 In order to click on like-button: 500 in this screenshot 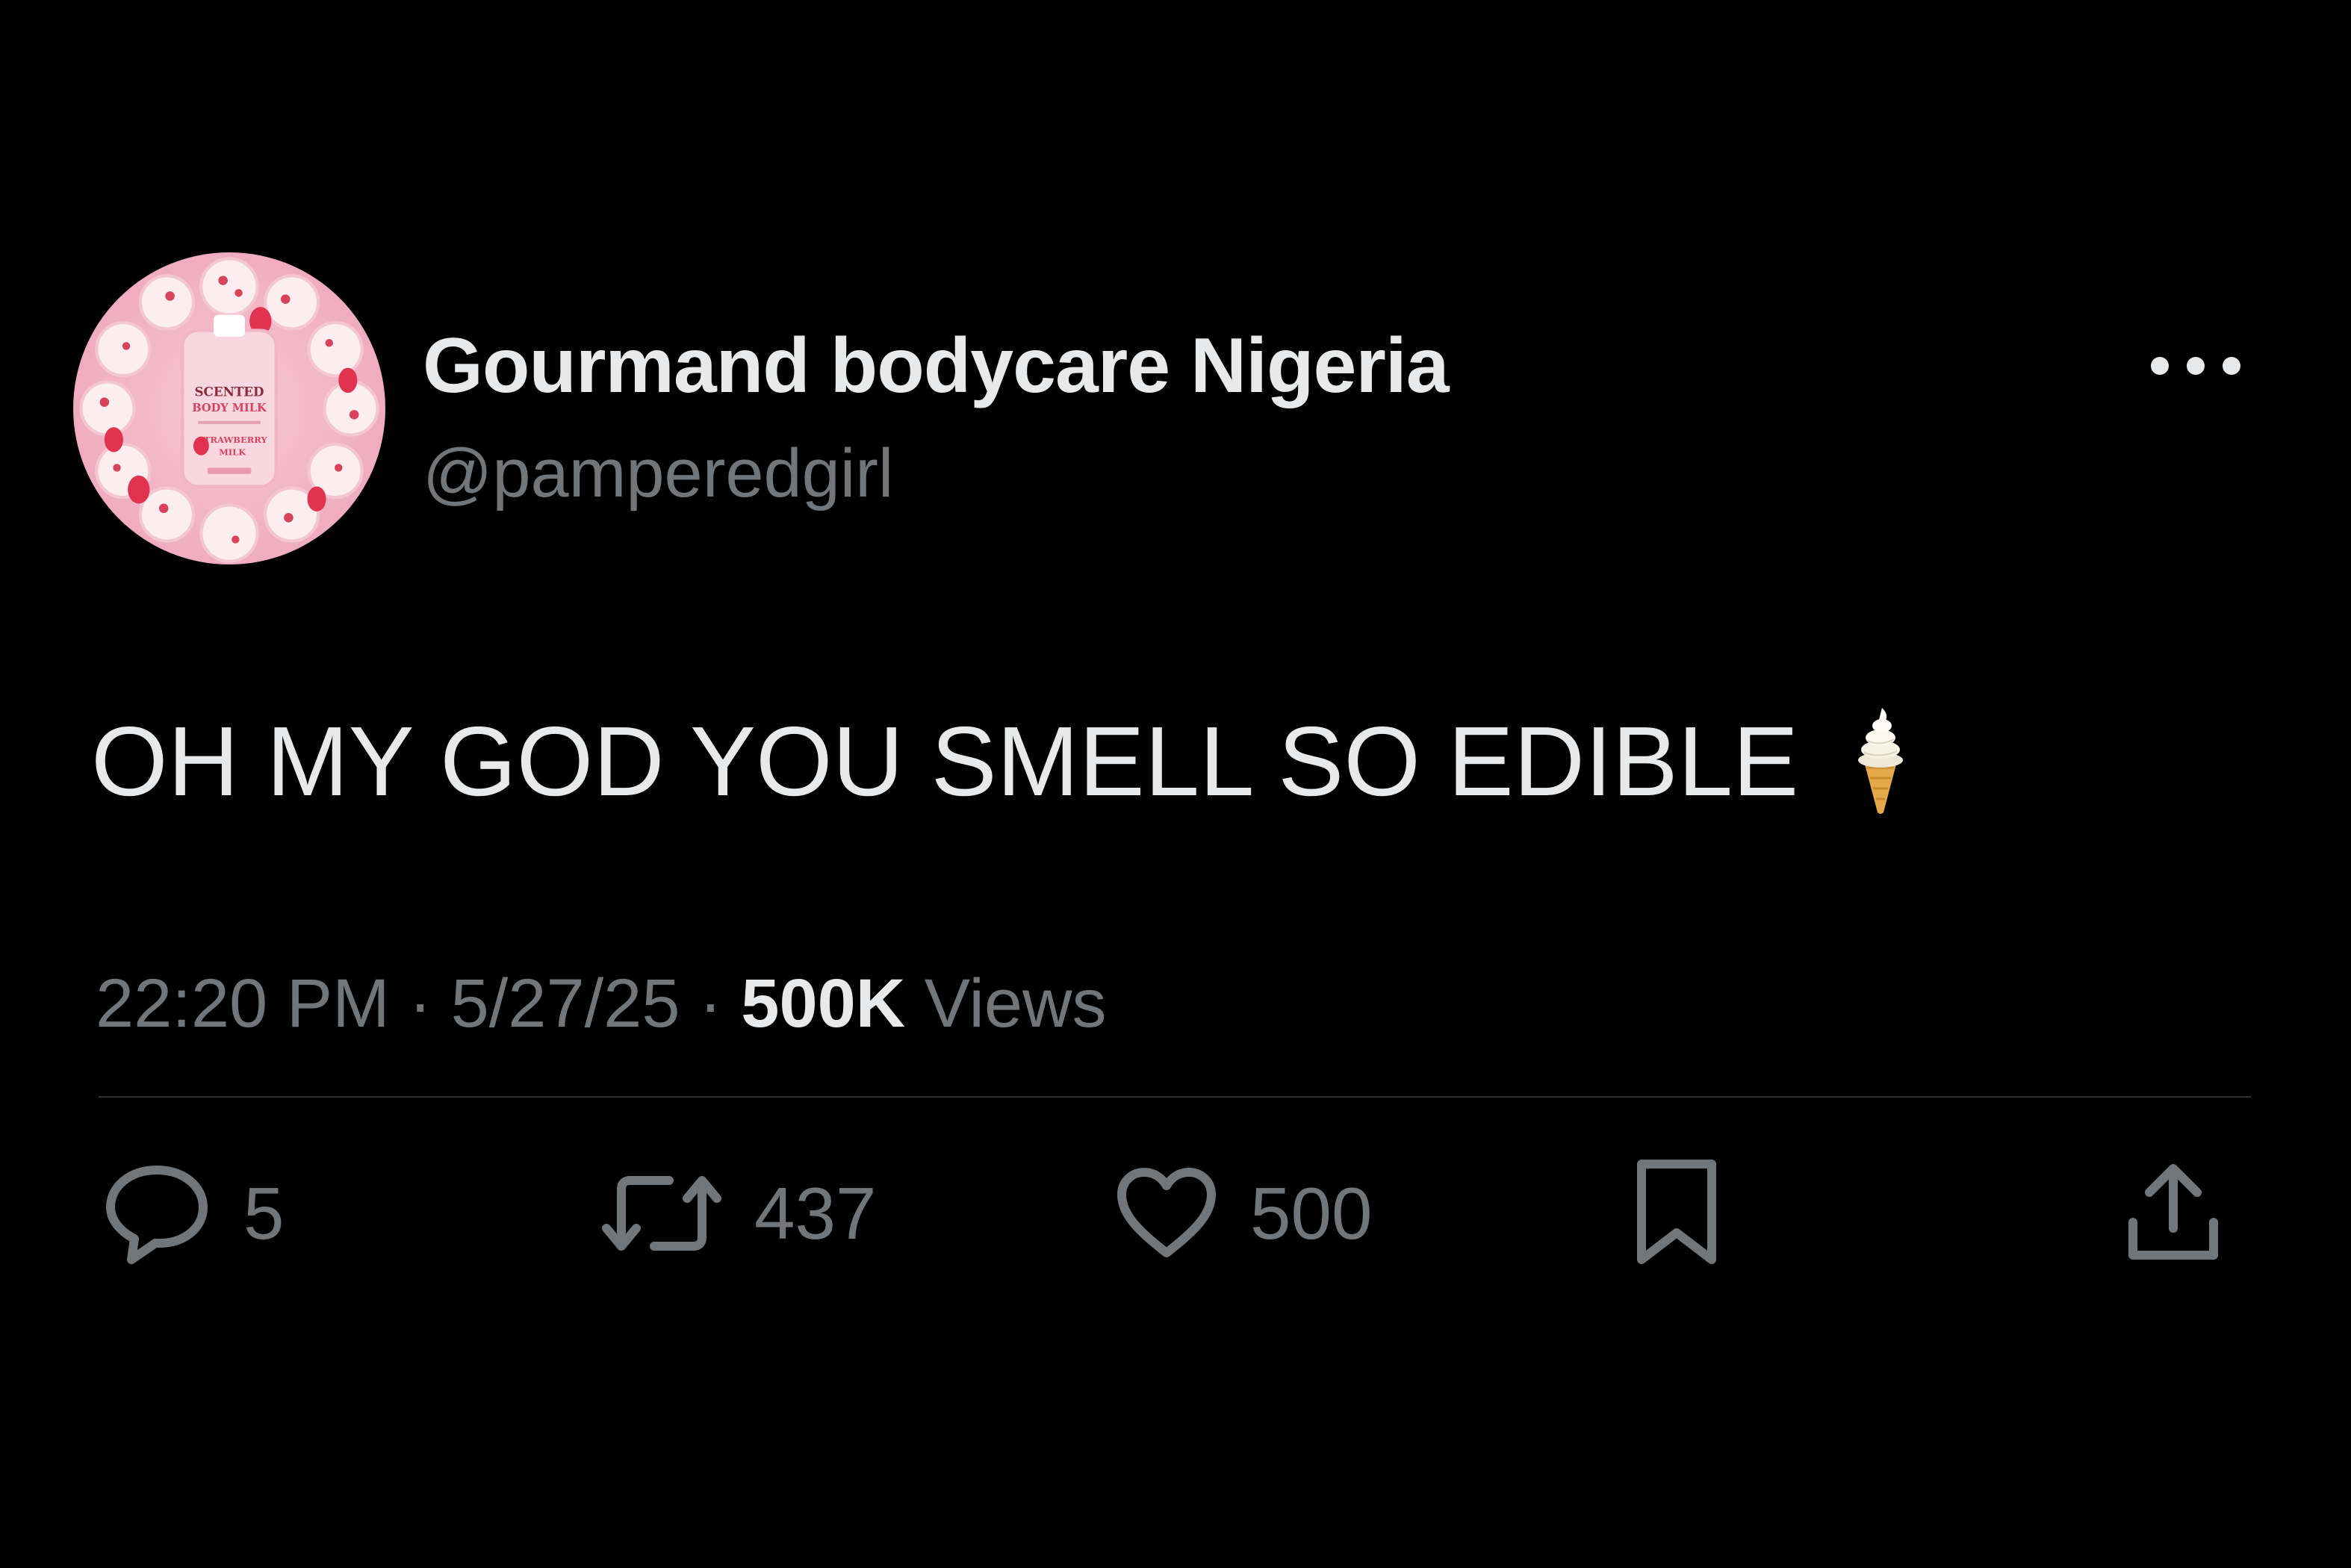, I will do `click(1244, 1213)`.